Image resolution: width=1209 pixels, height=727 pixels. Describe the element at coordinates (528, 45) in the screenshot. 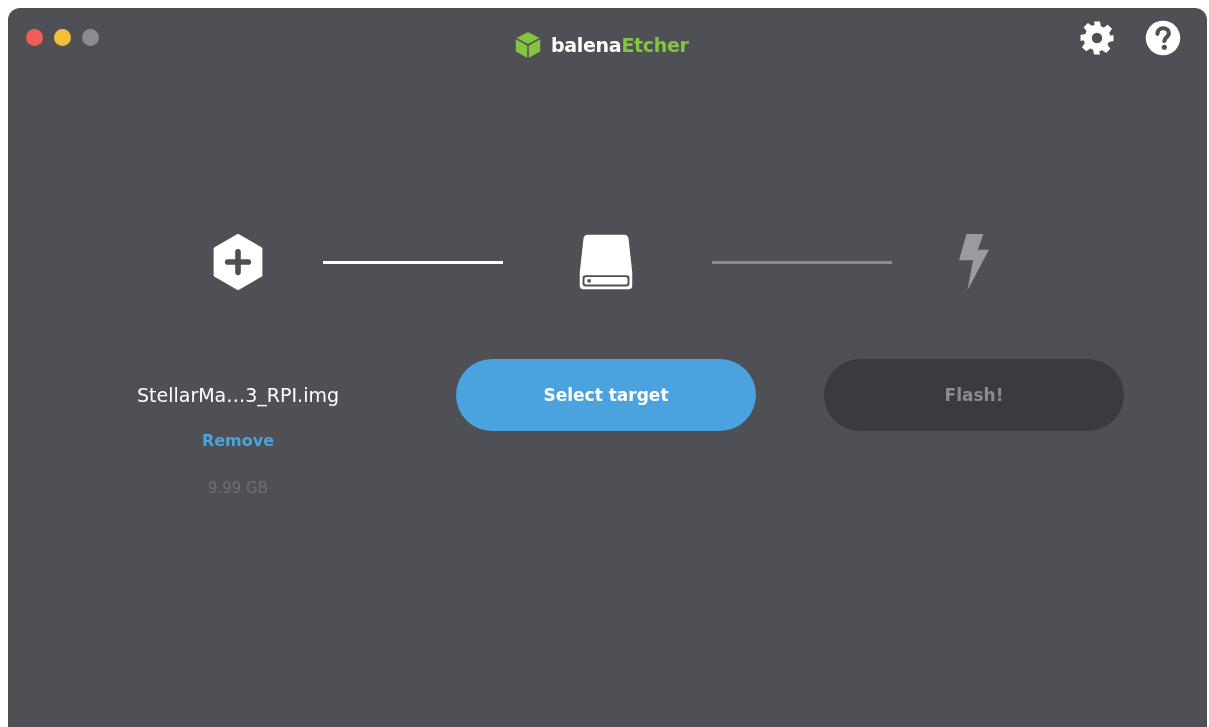

I see `cube-logo-icon` at that location.